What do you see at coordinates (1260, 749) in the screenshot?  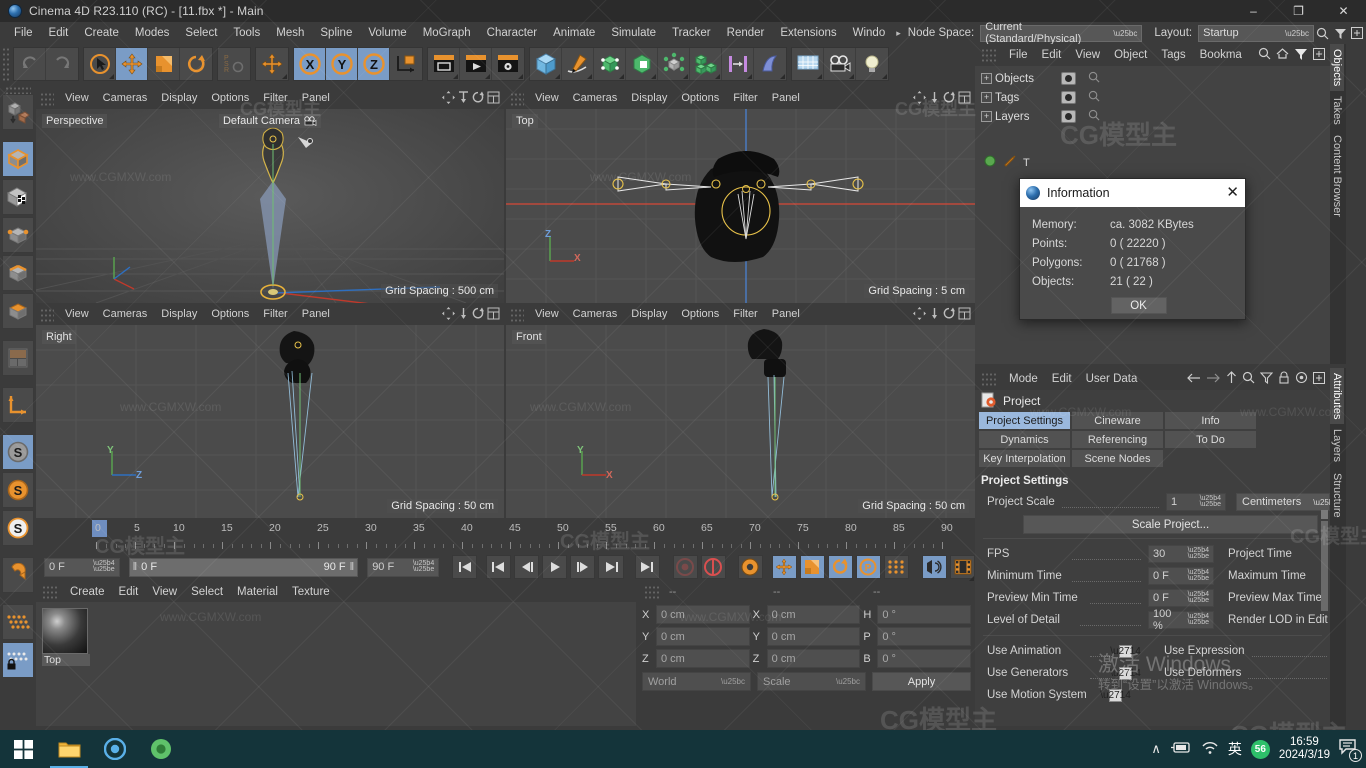 I see `notification-badge: 56` at bounding box center [1260, 749].